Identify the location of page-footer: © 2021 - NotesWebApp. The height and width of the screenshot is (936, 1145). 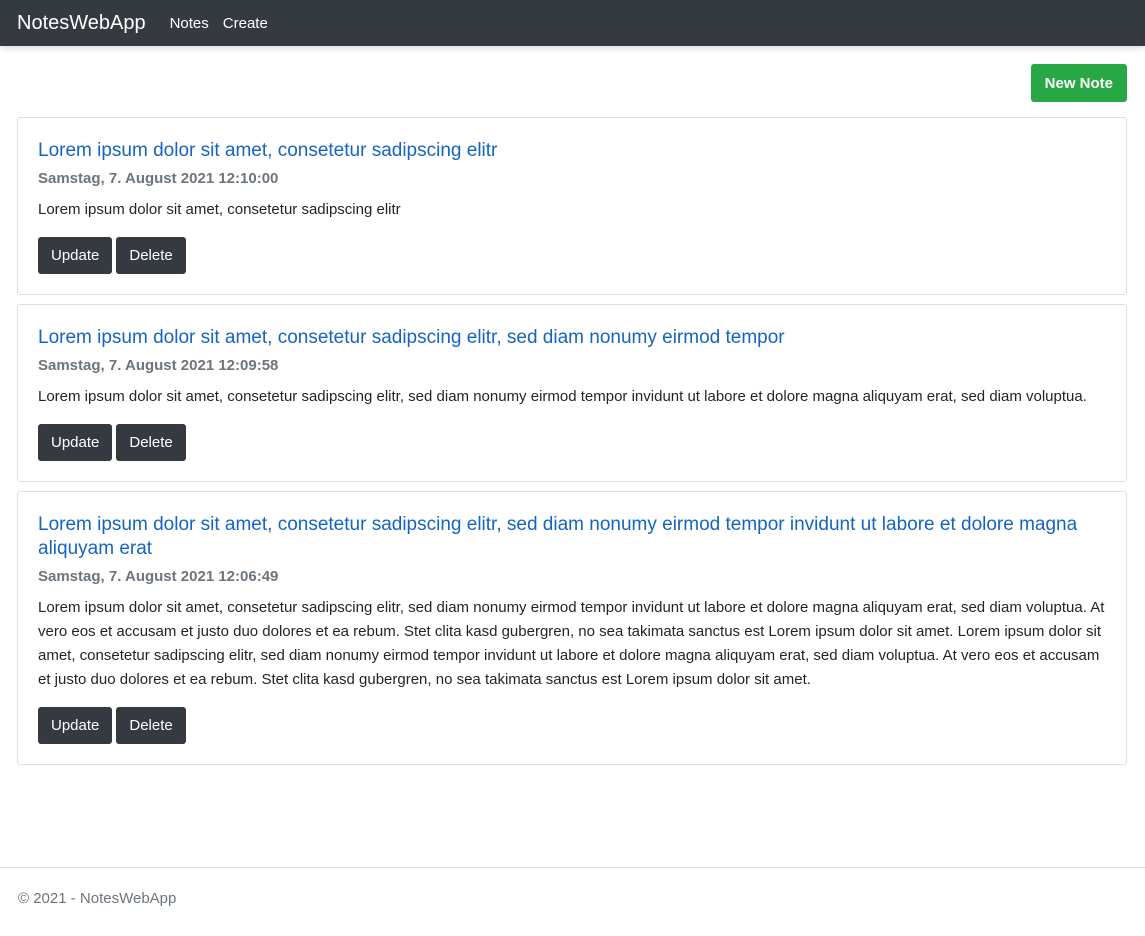
(572, 898).